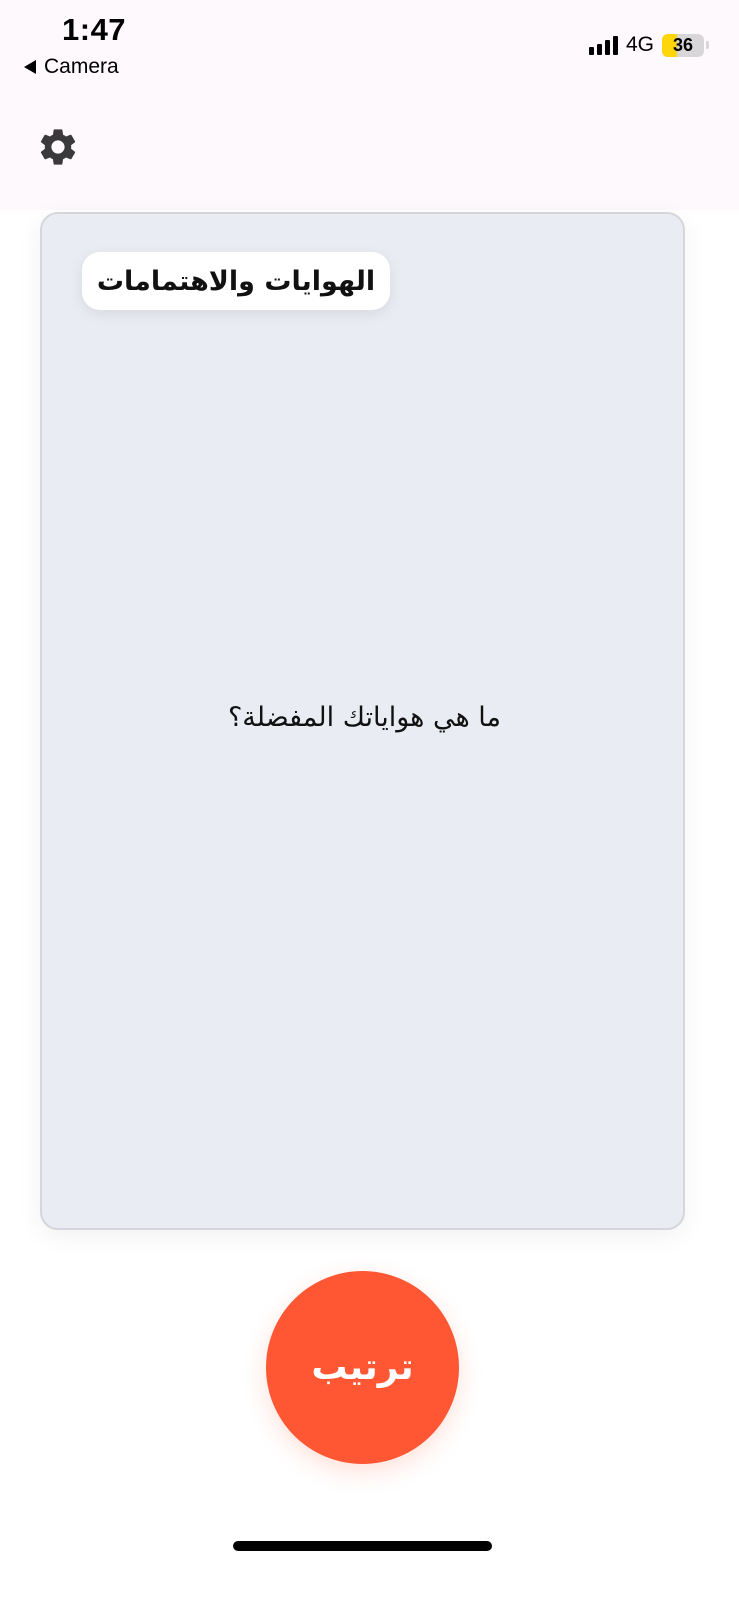  I want to click on gear-icon, so click(58, 147).